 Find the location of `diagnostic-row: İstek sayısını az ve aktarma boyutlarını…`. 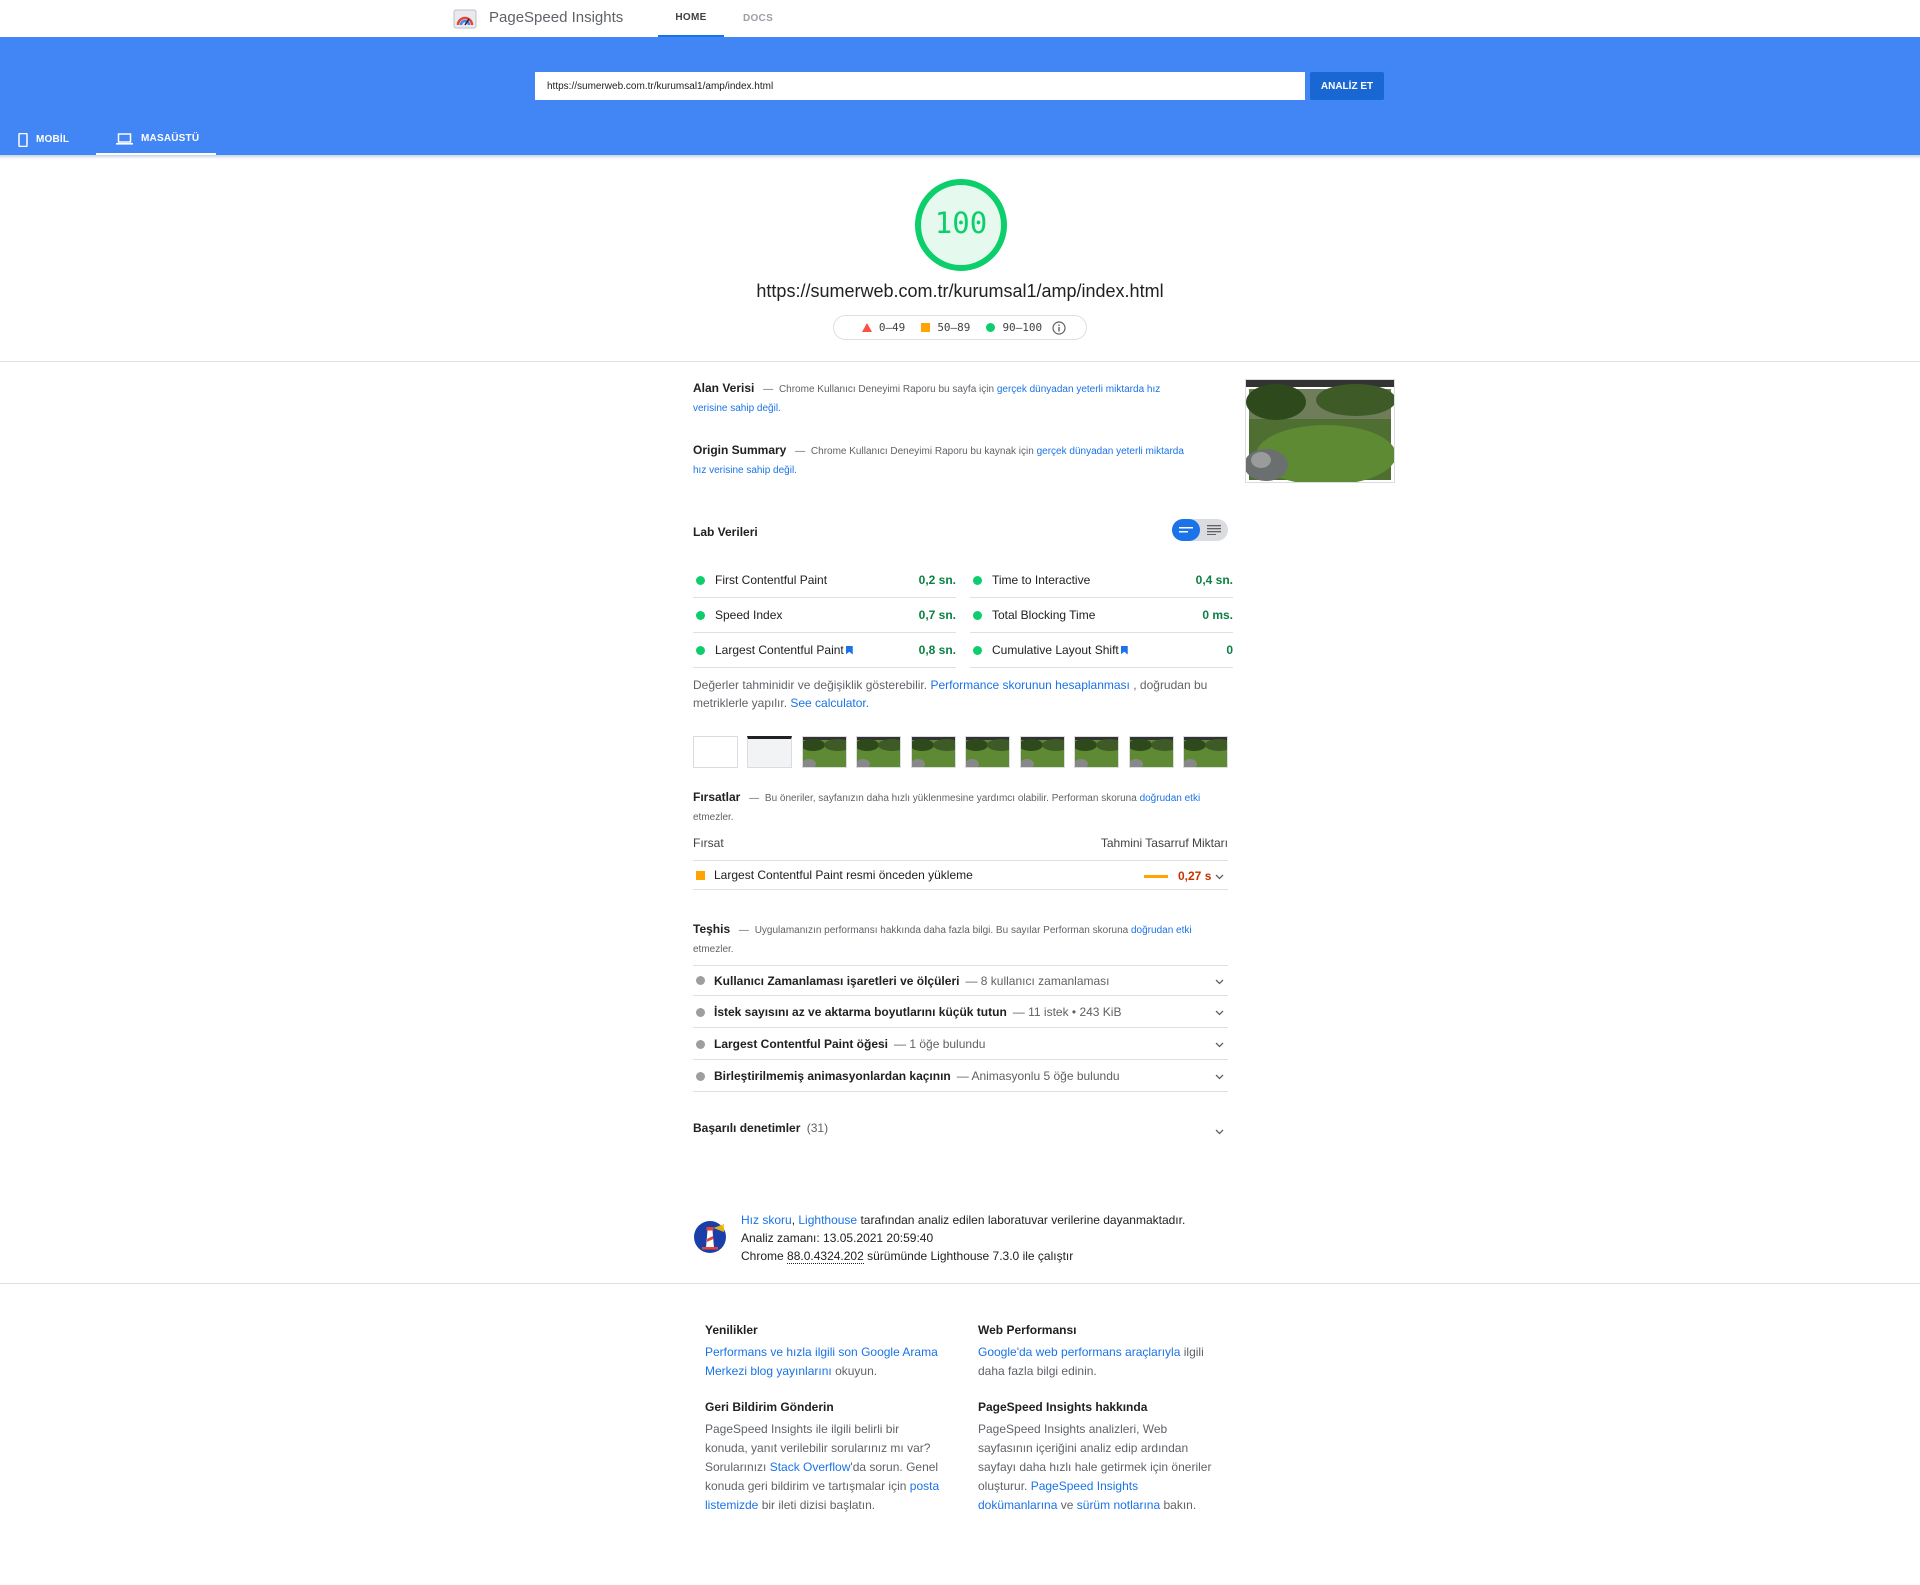

diagnostic-row: İstek sayısını az ve aktarma boyutlarını… is located at coordinates (960, 1012).